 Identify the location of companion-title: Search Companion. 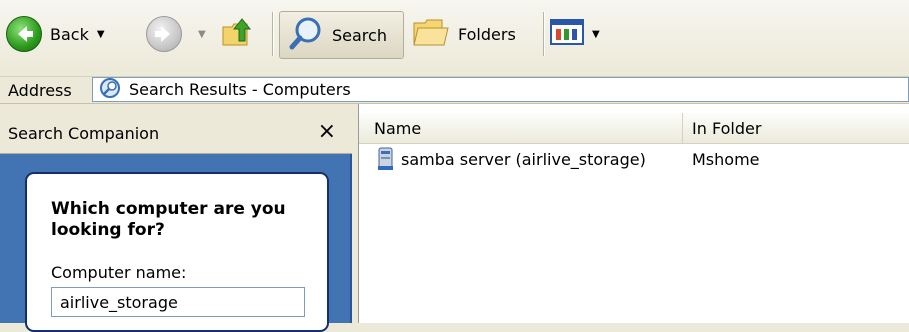
(84, 133).